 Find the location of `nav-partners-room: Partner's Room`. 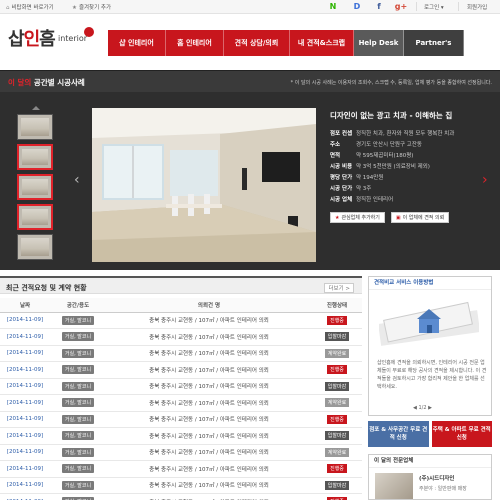

nav-partners-room: Partner's Room is located at coordinates (434, 51).